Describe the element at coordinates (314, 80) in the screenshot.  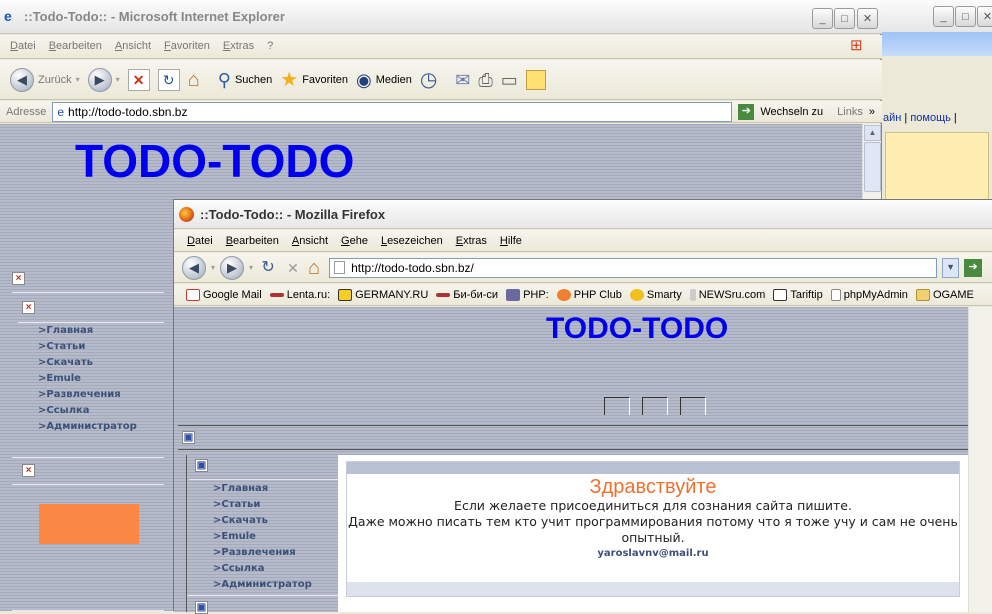
I see `favorites-button: ★ Favoriten` at that location.